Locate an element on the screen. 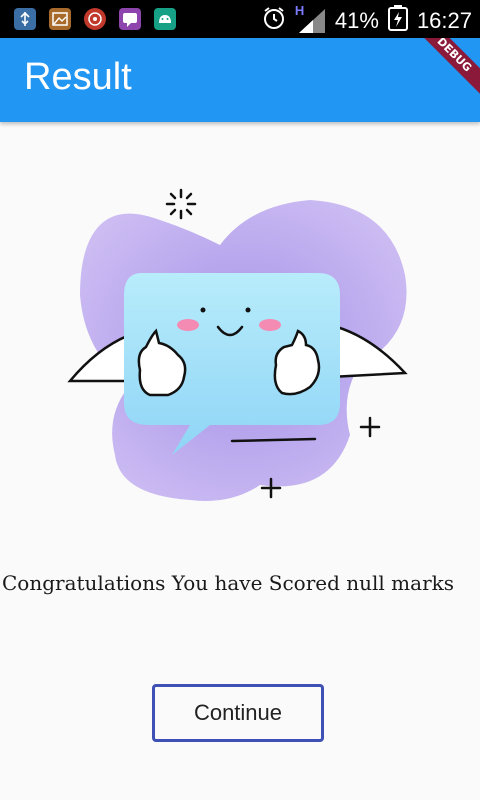 Image resolution: width=480 pixels, height=800 pixels. status-bar: H 41% 16:27 is located at coordinates (240, 19).